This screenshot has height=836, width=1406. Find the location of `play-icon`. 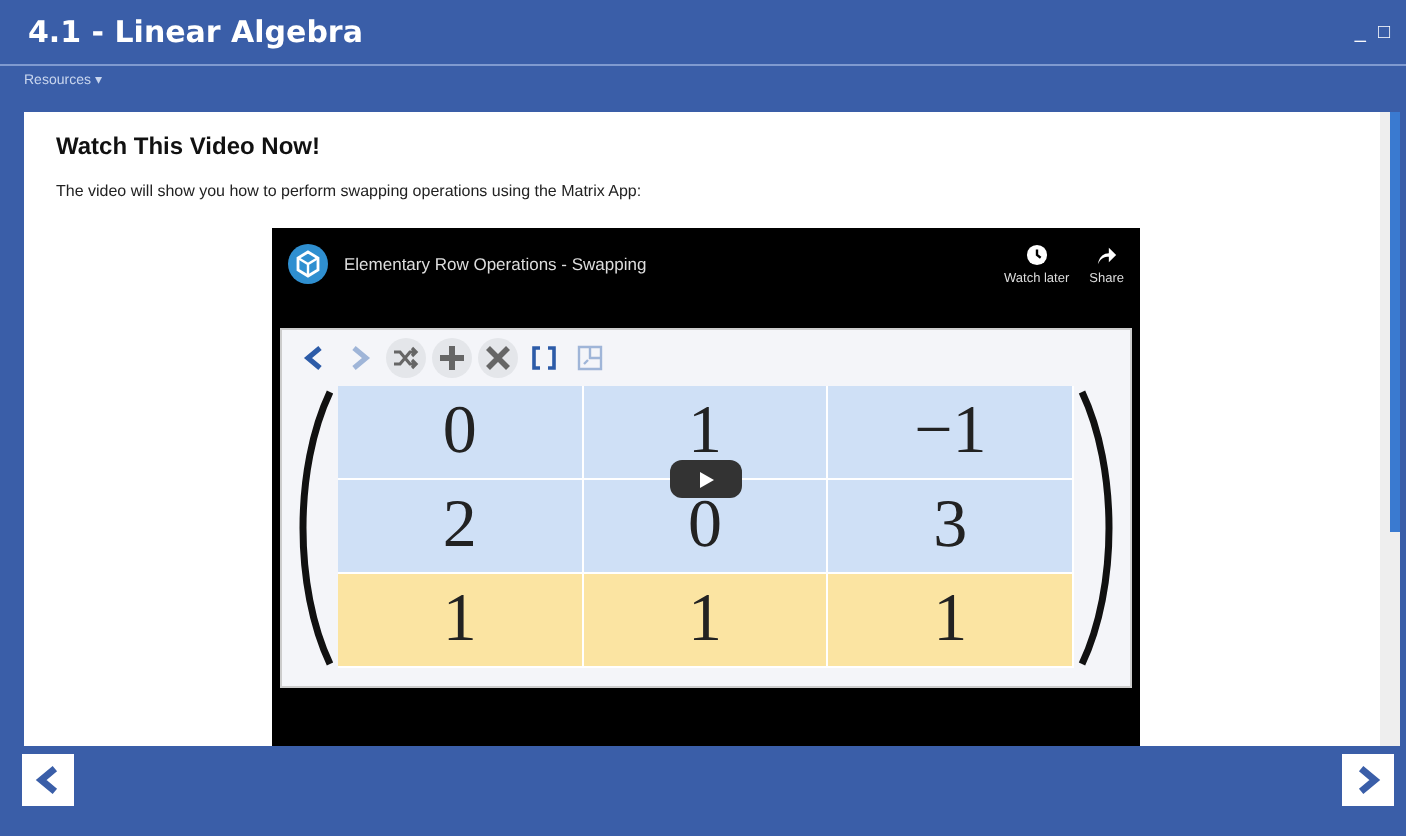

play-icon is located at coordinates (706, 479).